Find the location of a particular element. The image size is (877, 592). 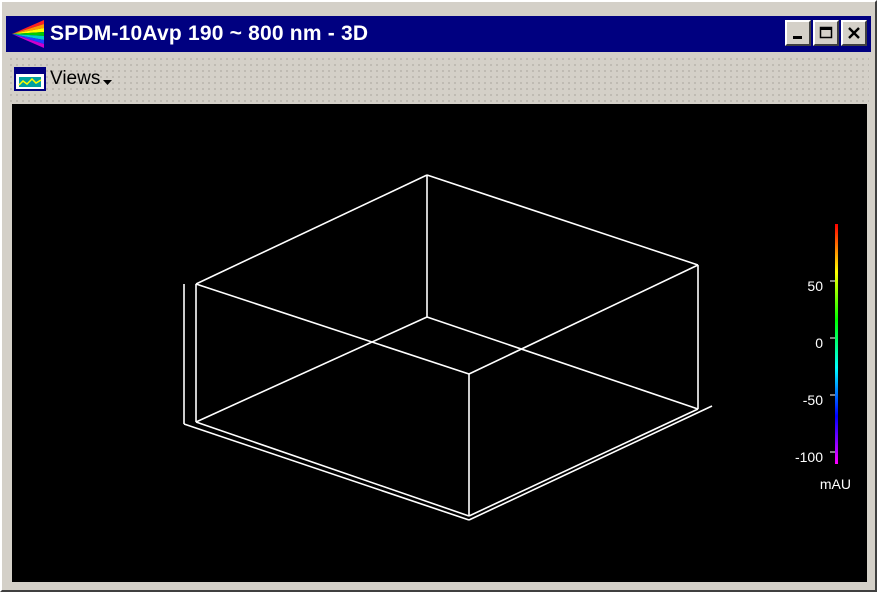

colorbar-label-0: 0 is located at coordinates (819, 343).